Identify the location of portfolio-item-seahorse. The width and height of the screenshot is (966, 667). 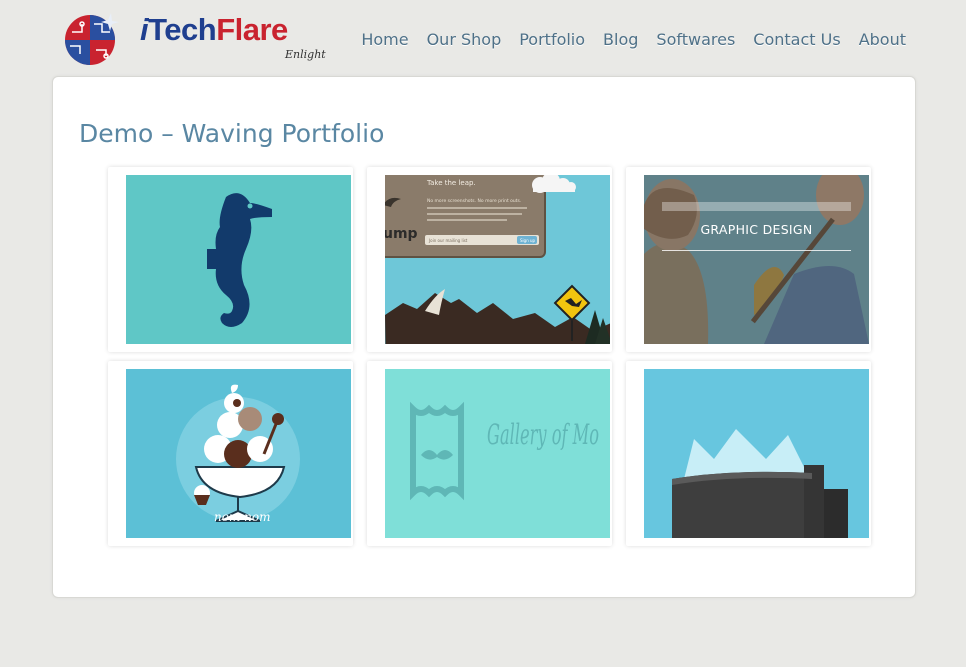
(230, 259).